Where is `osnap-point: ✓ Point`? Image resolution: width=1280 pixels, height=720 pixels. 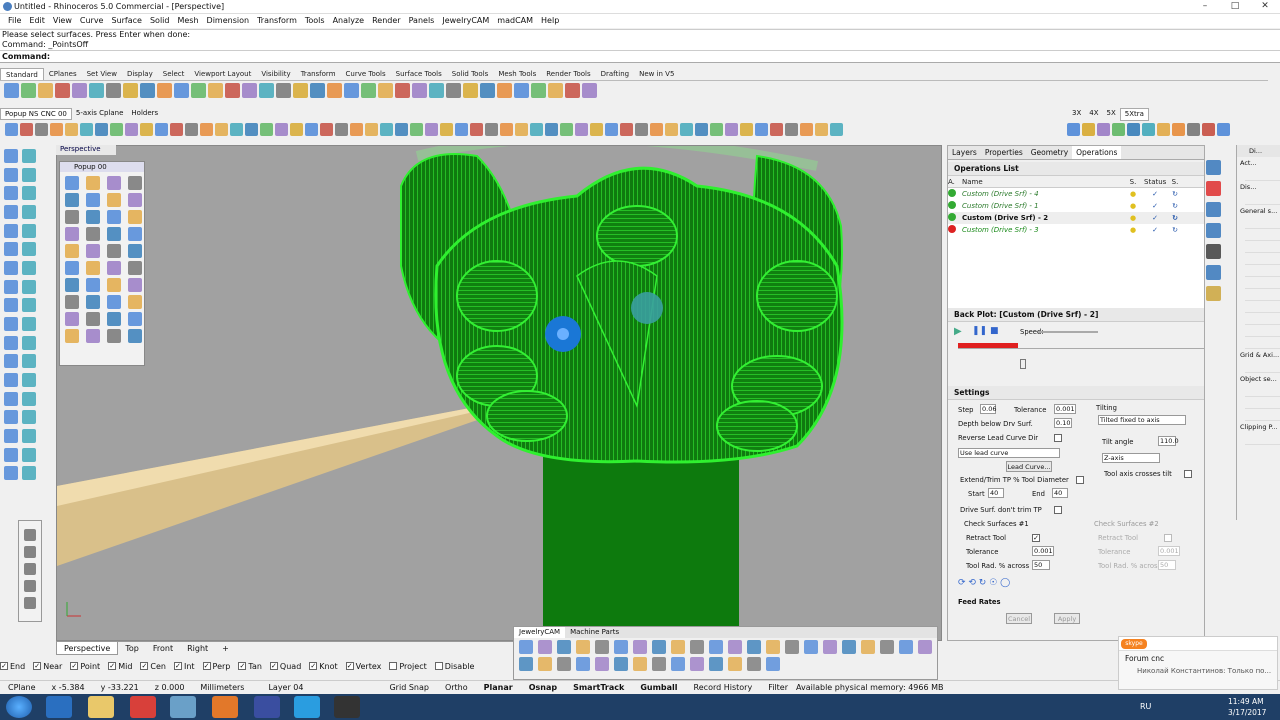 osnap-point: ✓ Point is located at coordinates (85, 666).